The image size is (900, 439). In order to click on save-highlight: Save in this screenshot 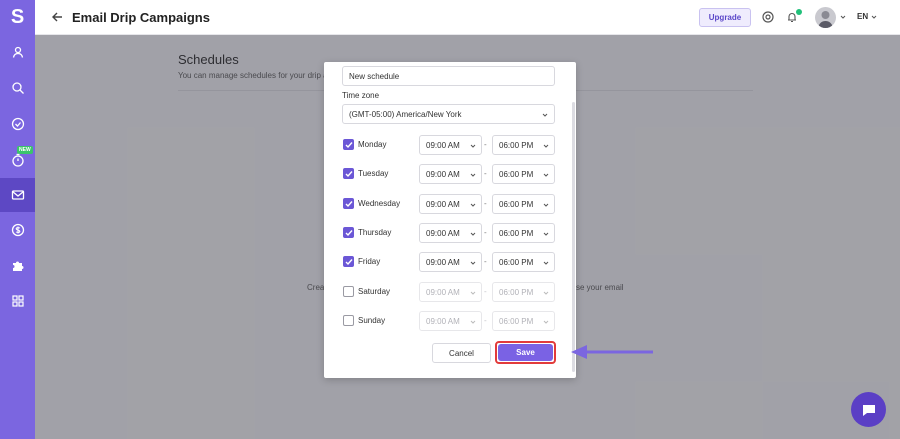, I will do `click(525, 352)`.